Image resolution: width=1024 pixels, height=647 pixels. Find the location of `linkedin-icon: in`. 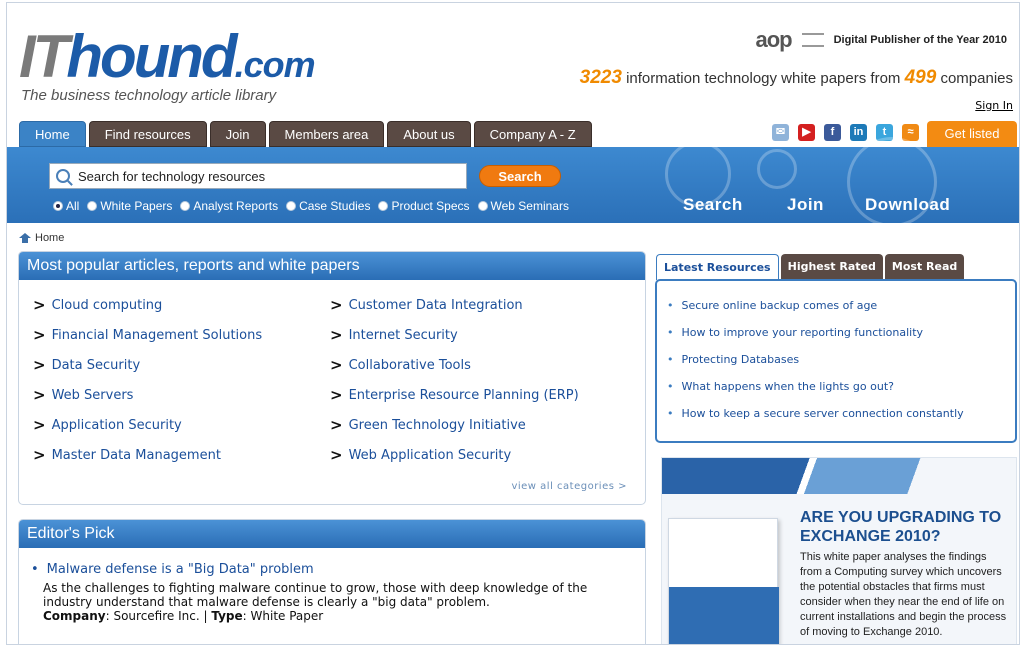

linkedin-icon: in is located at coordinates (858, 132).